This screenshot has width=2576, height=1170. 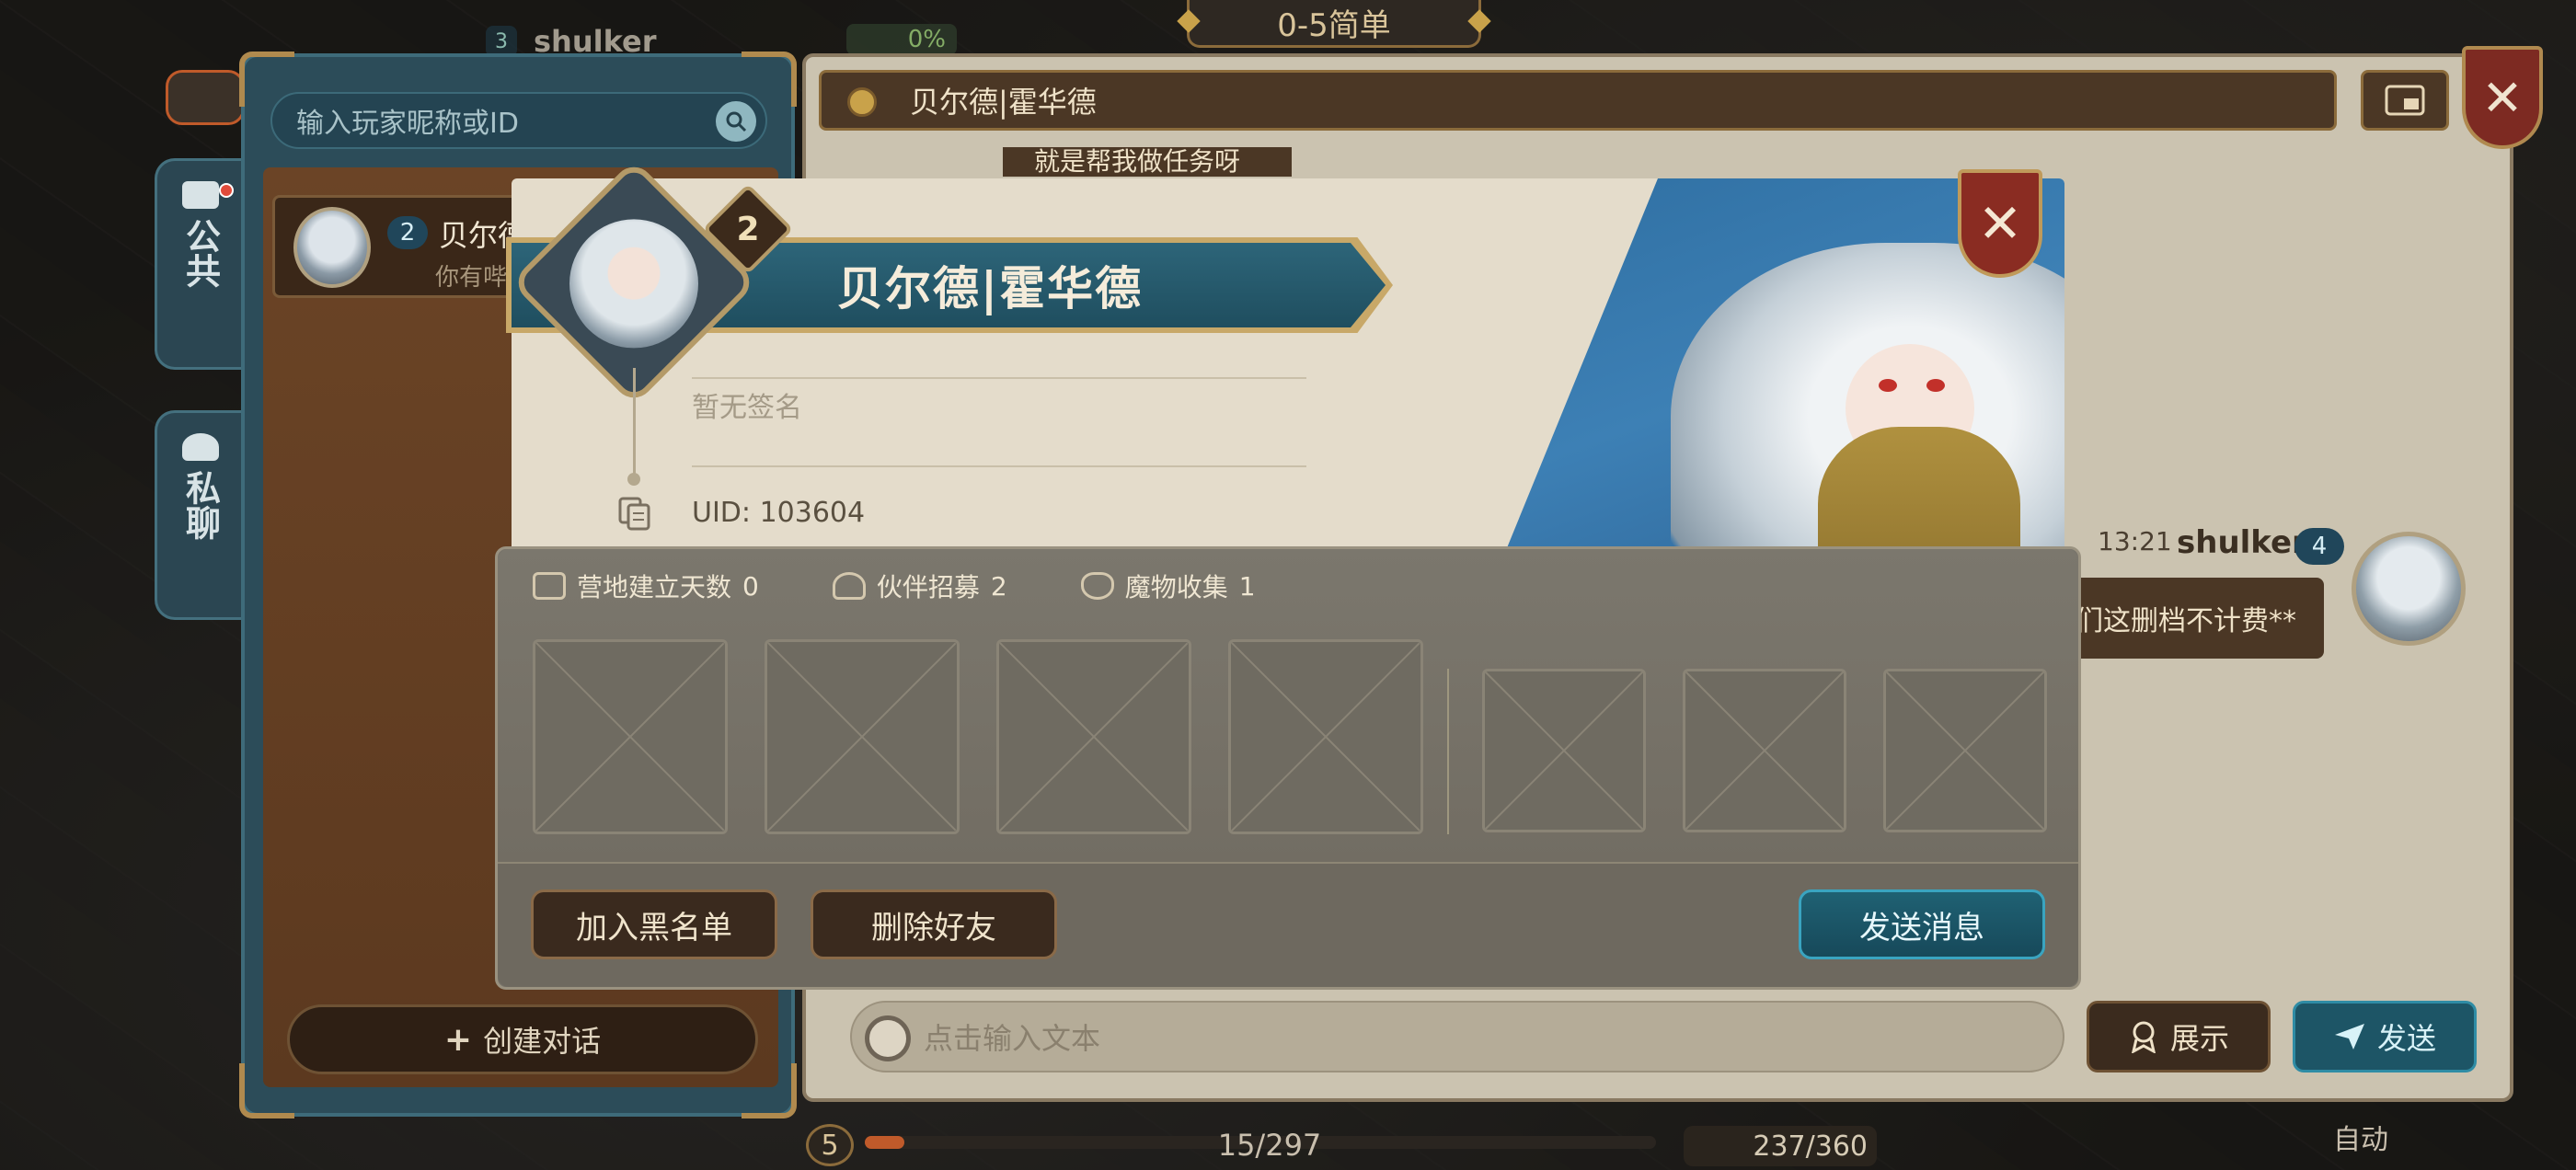 I want to click on send-button-label: 发送, so click(x=2406, y=1038).